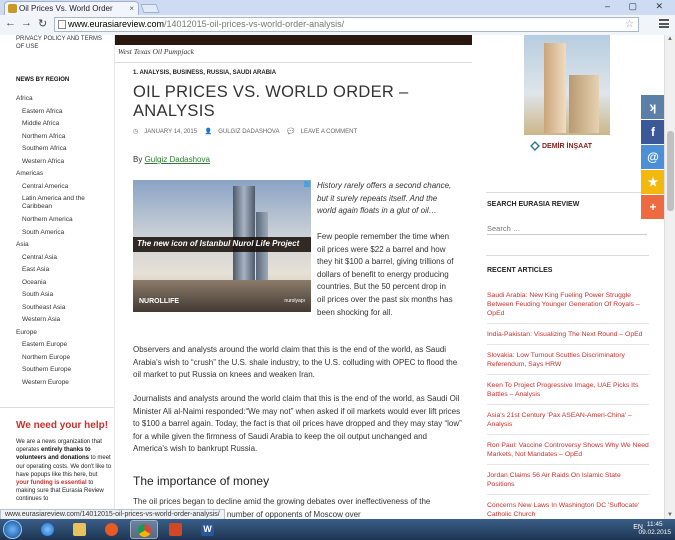  I want to click on folder-icon, so click(79, 529).